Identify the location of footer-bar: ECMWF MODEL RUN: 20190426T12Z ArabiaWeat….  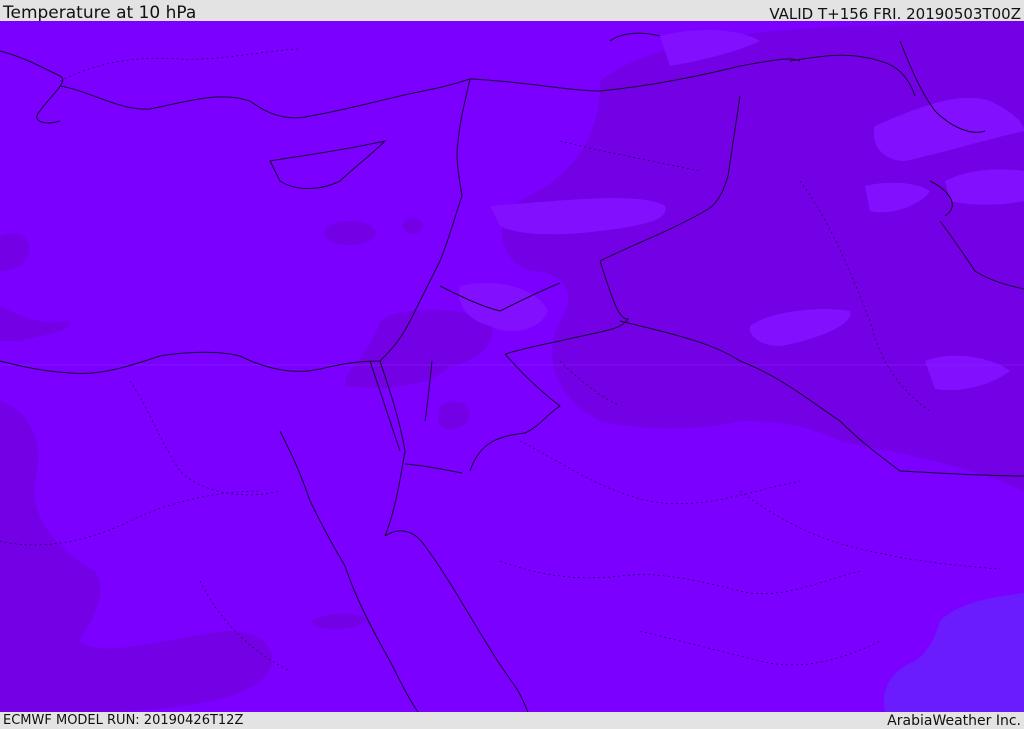
(512, 720).